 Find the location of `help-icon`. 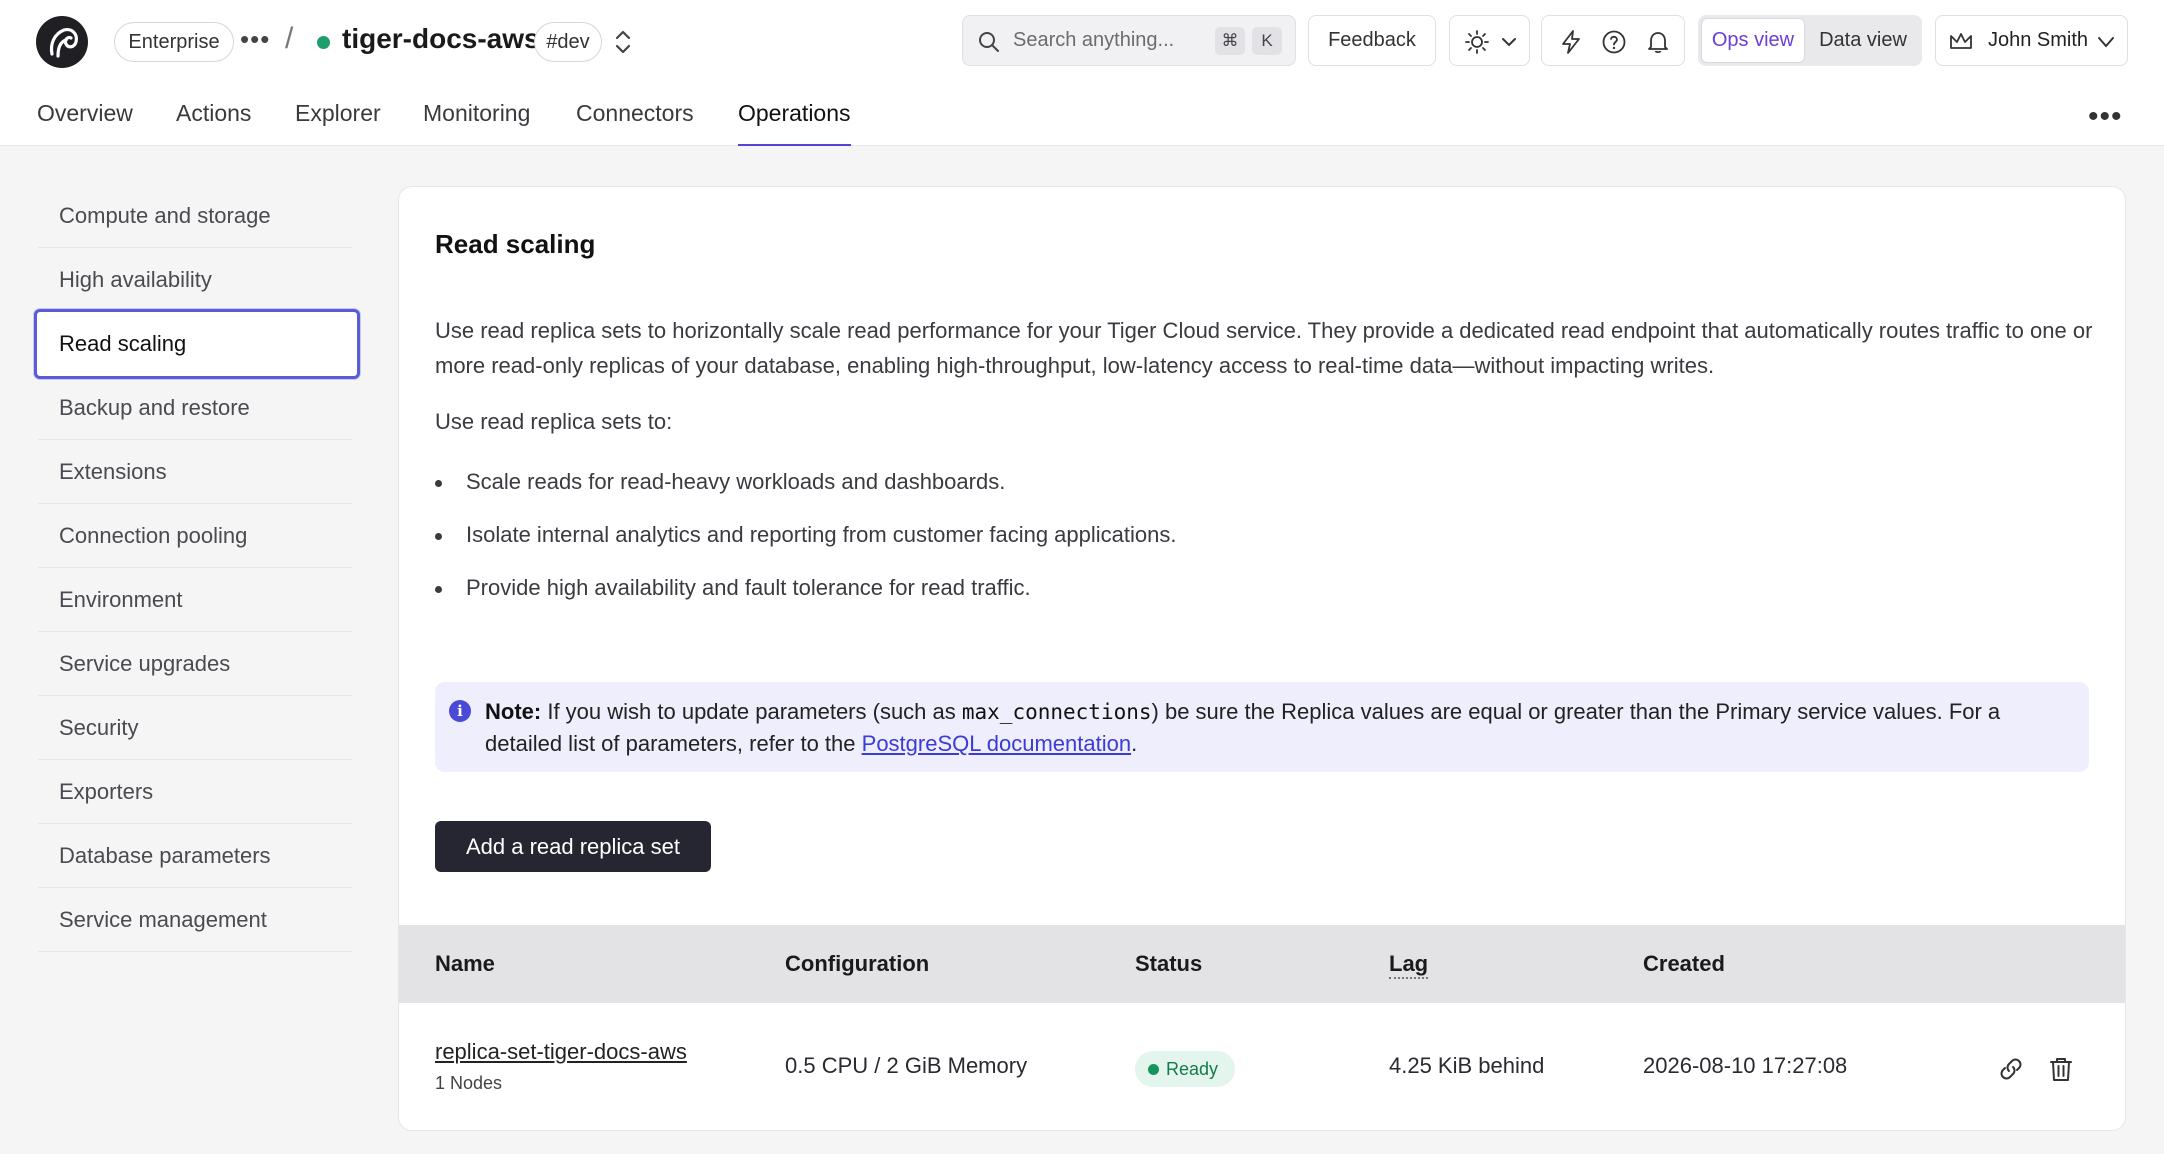

help-icon is located at coordinates (1614, 42).